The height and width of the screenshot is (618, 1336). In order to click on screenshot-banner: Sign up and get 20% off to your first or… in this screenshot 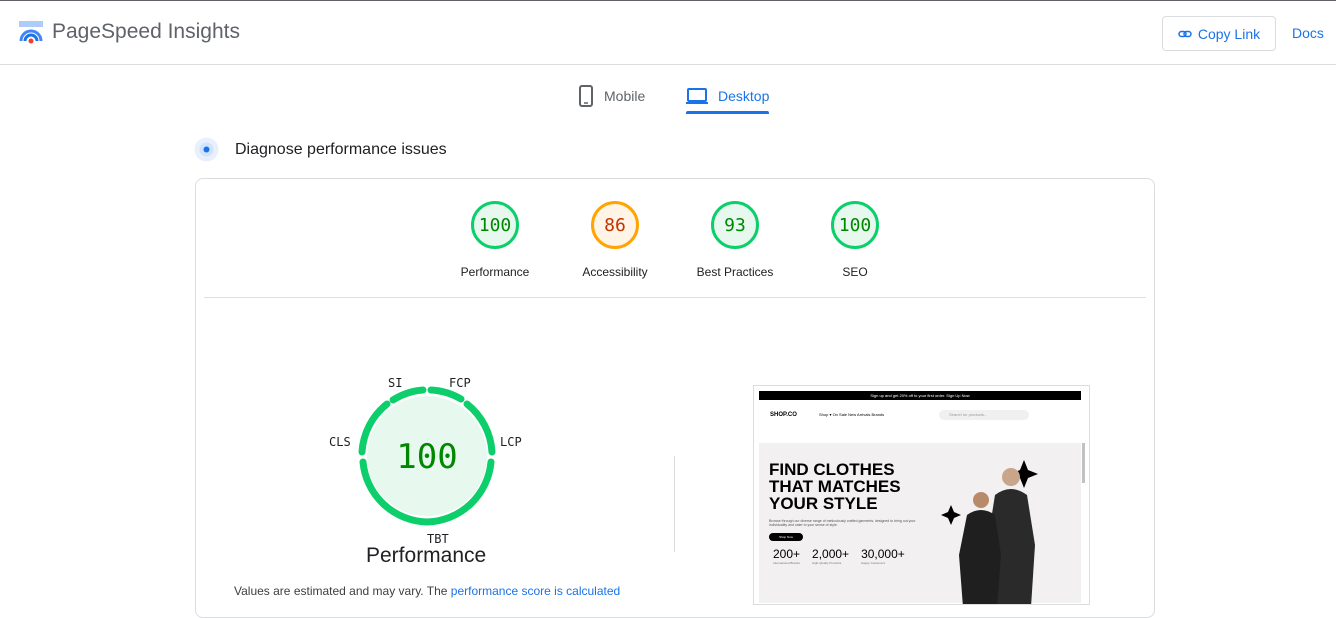, I will do `click(920, 395)`.